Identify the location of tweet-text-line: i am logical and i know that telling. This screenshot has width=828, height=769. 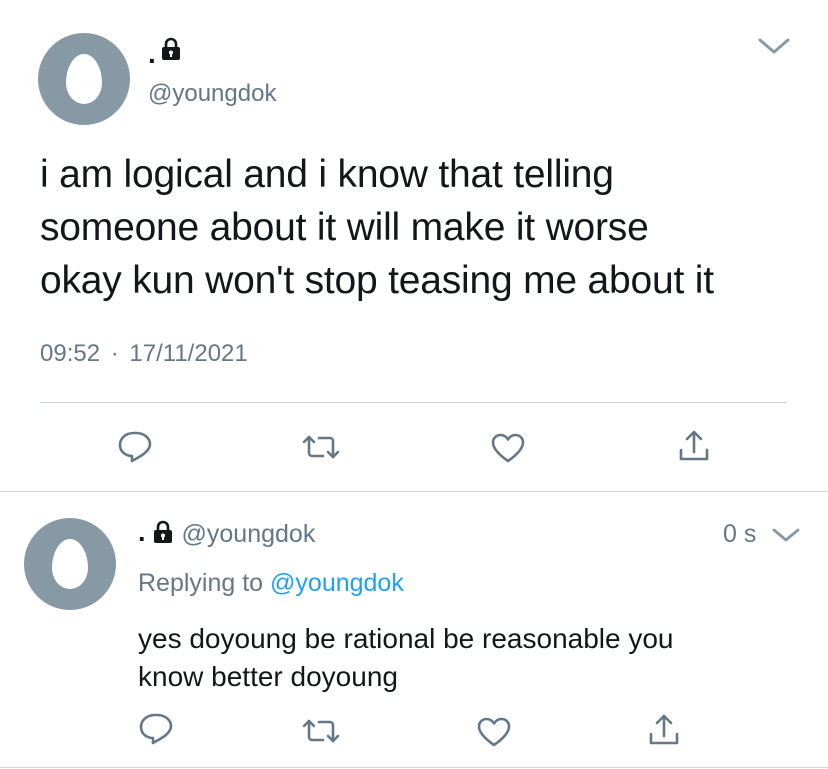
(327, 174).